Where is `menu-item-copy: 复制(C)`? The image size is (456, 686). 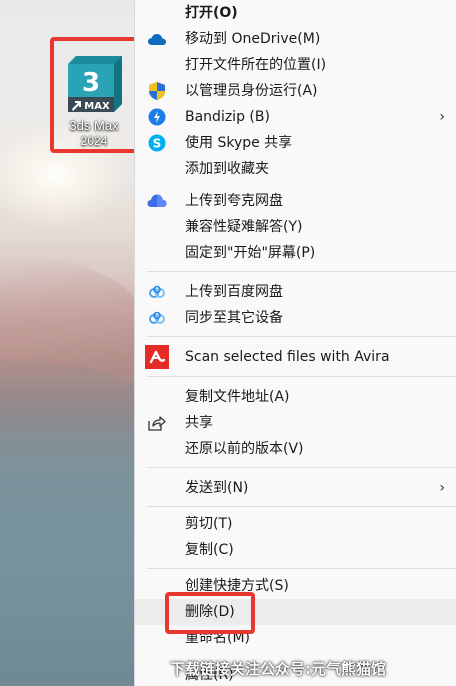
menu-item-copy: 复制(C) is located at coordinates (295, 550).